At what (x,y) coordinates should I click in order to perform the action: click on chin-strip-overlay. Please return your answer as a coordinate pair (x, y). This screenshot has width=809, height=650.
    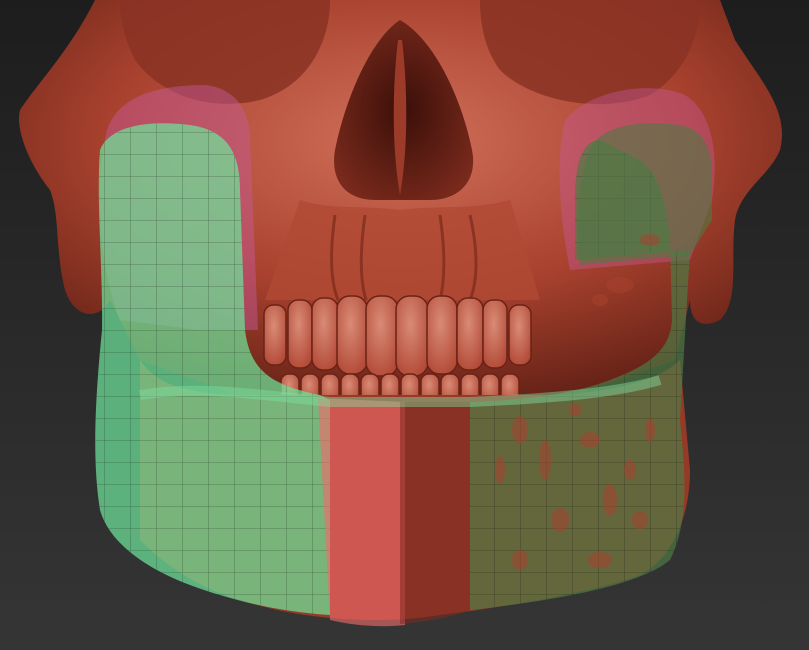
    Looking at the image, I should click on (361, 512).